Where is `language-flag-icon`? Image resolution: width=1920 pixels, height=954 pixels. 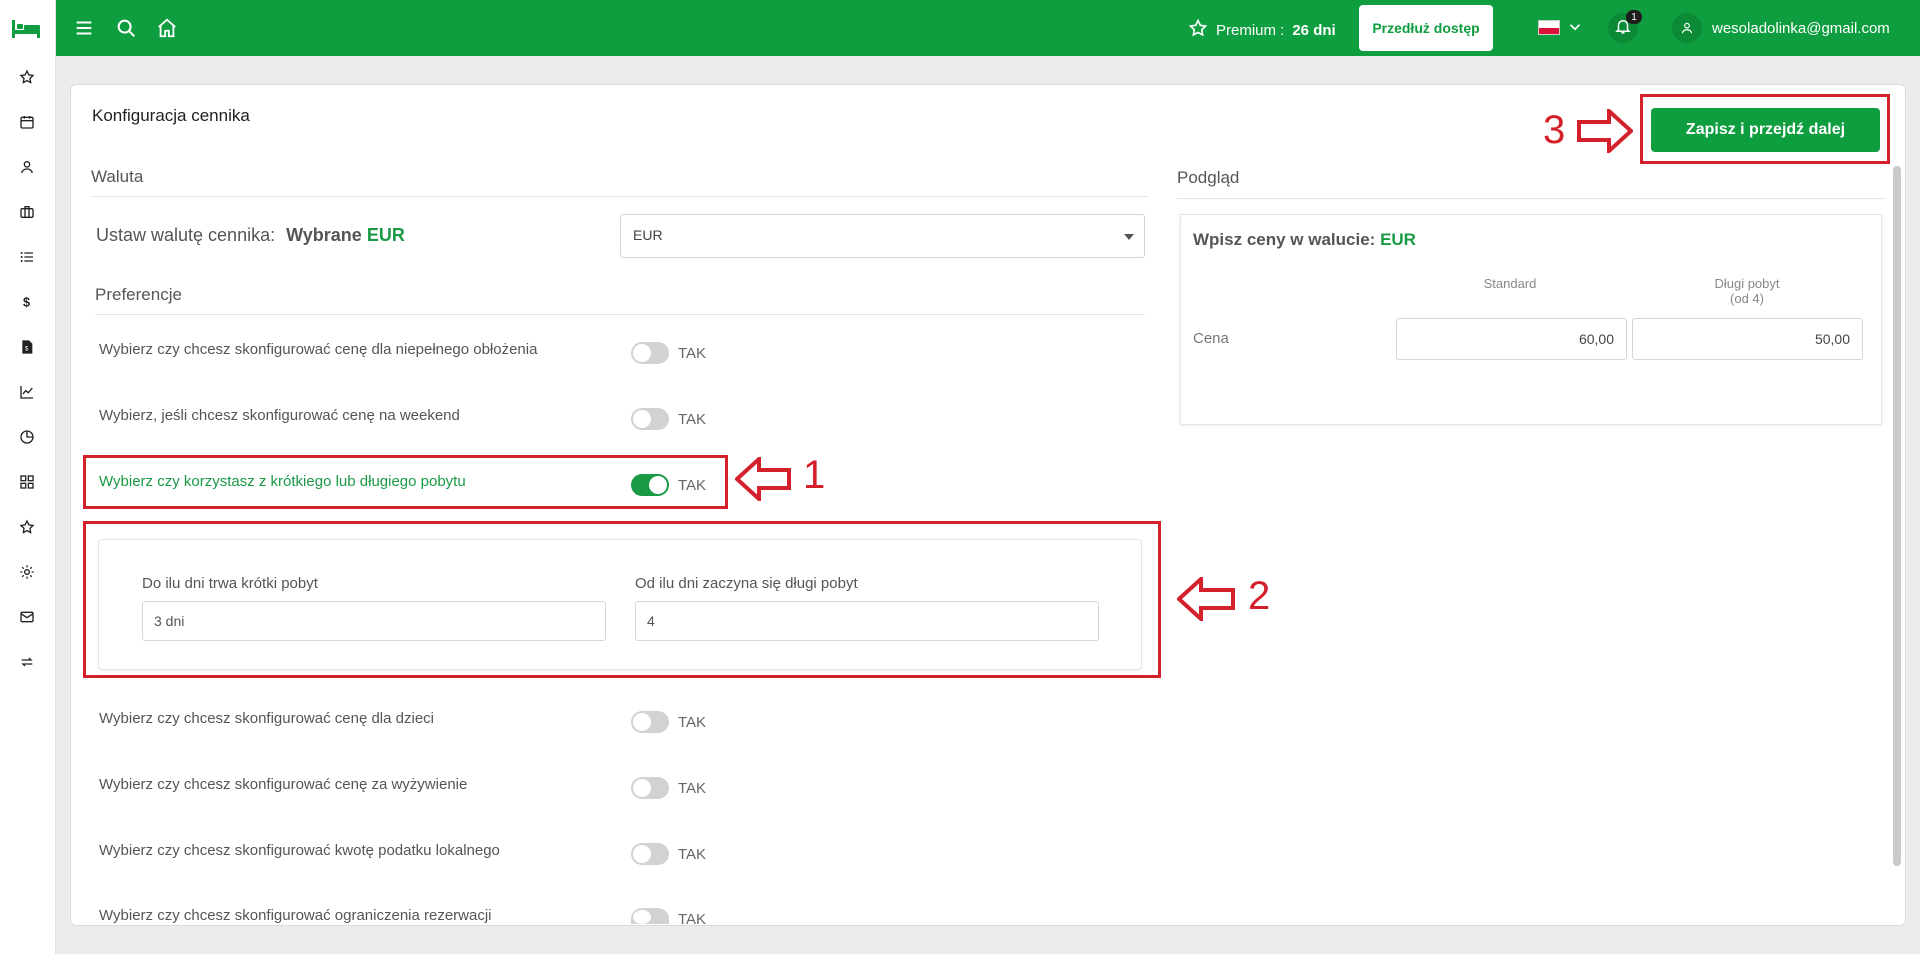 language-flag-icon is located at coordinates (1549, 27).